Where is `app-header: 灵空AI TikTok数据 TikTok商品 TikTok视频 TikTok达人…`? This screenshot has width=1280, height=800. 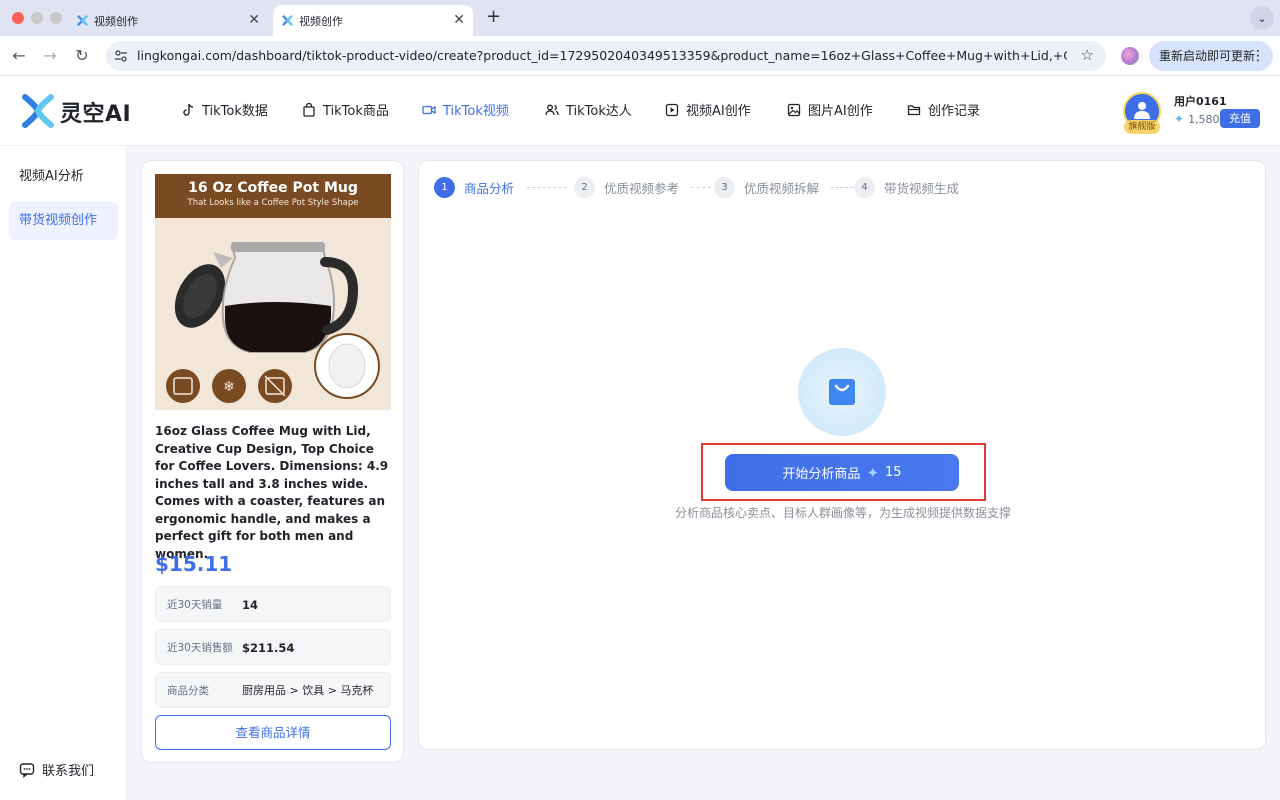 app-header: 灵空AI TikTok数据 TikTok商品 TikTok视频 TikTok达人… is located at coordinates (640, 111).